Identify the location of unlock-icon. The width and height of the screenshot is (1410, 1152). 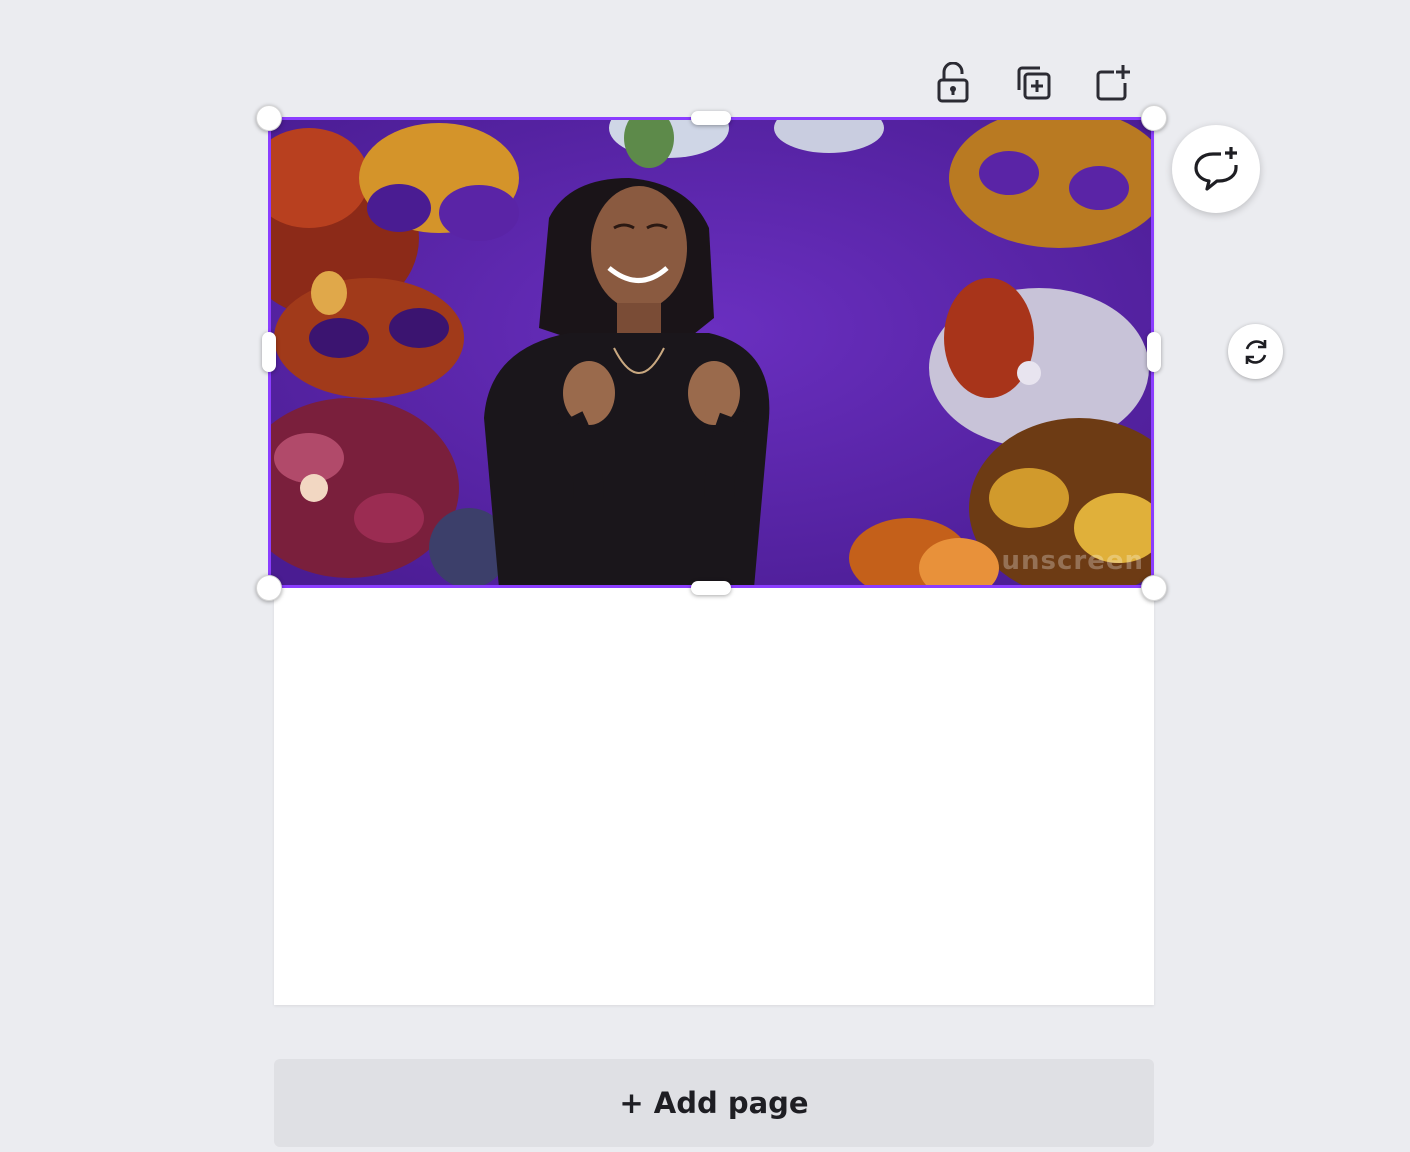
(953, 82).